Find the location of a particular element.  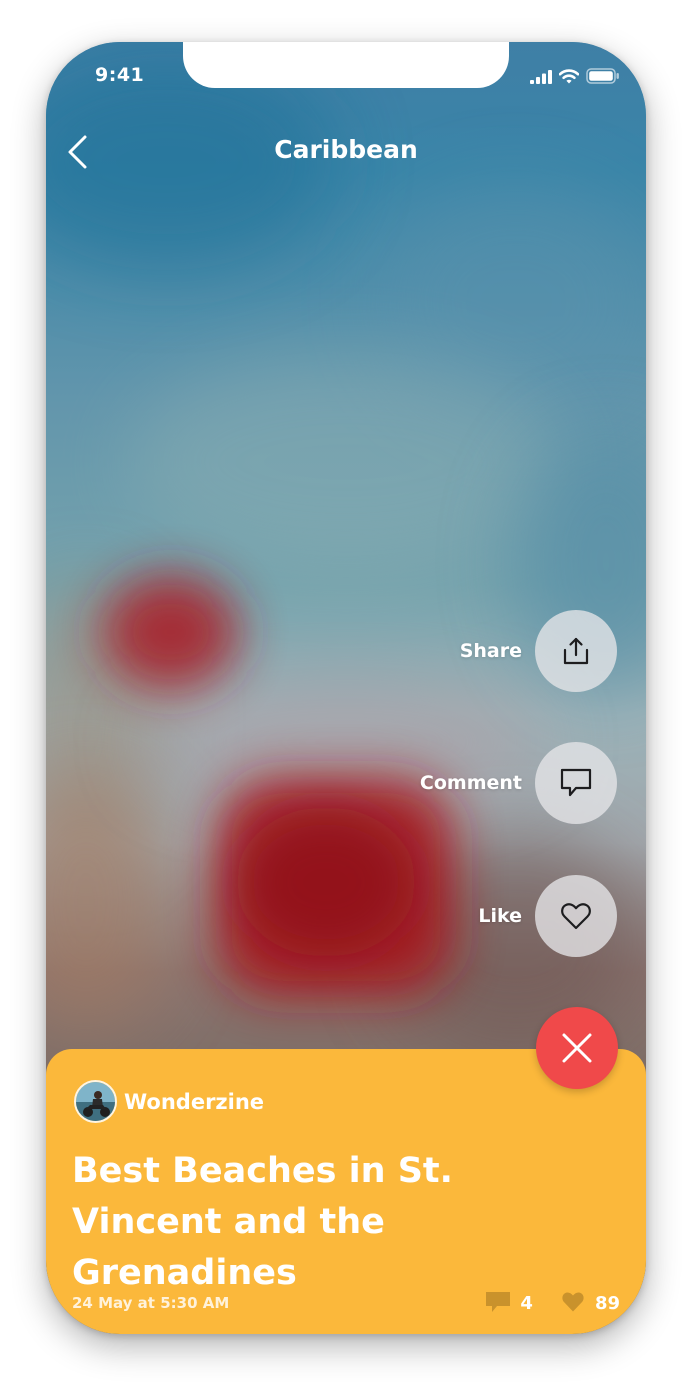

page-title: Caribbean is located at coordinates (346, 149).